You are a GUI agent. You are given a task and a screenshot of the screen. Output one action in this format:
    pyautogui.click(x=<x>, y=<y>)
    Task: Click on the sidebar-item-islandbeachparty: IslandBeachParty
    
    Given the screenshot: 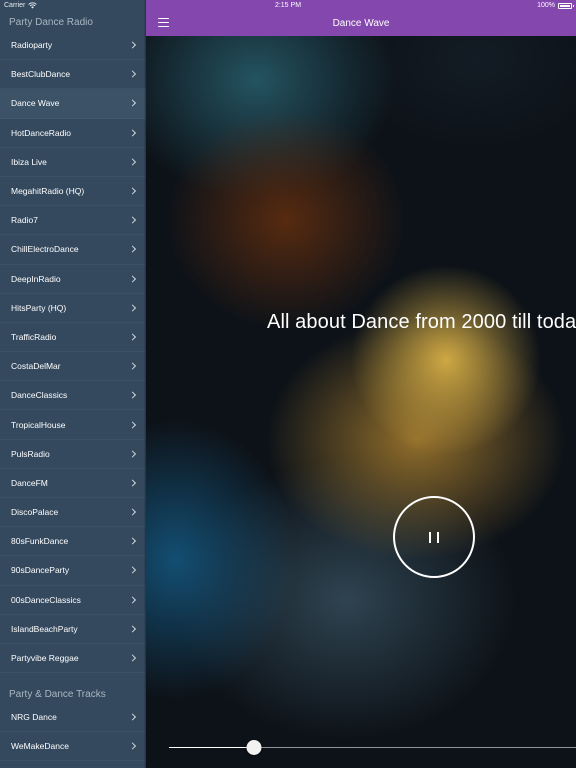 What is the action you would take?
    pyautogui.click(x=73, y=629)
    